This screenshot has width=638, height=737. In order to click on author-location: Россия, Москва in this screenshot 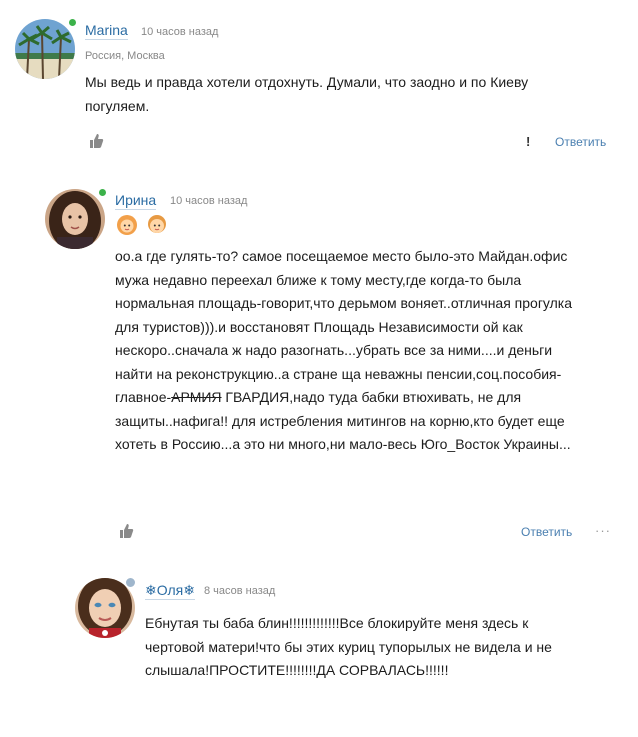, I will do `click(125, 56)`.